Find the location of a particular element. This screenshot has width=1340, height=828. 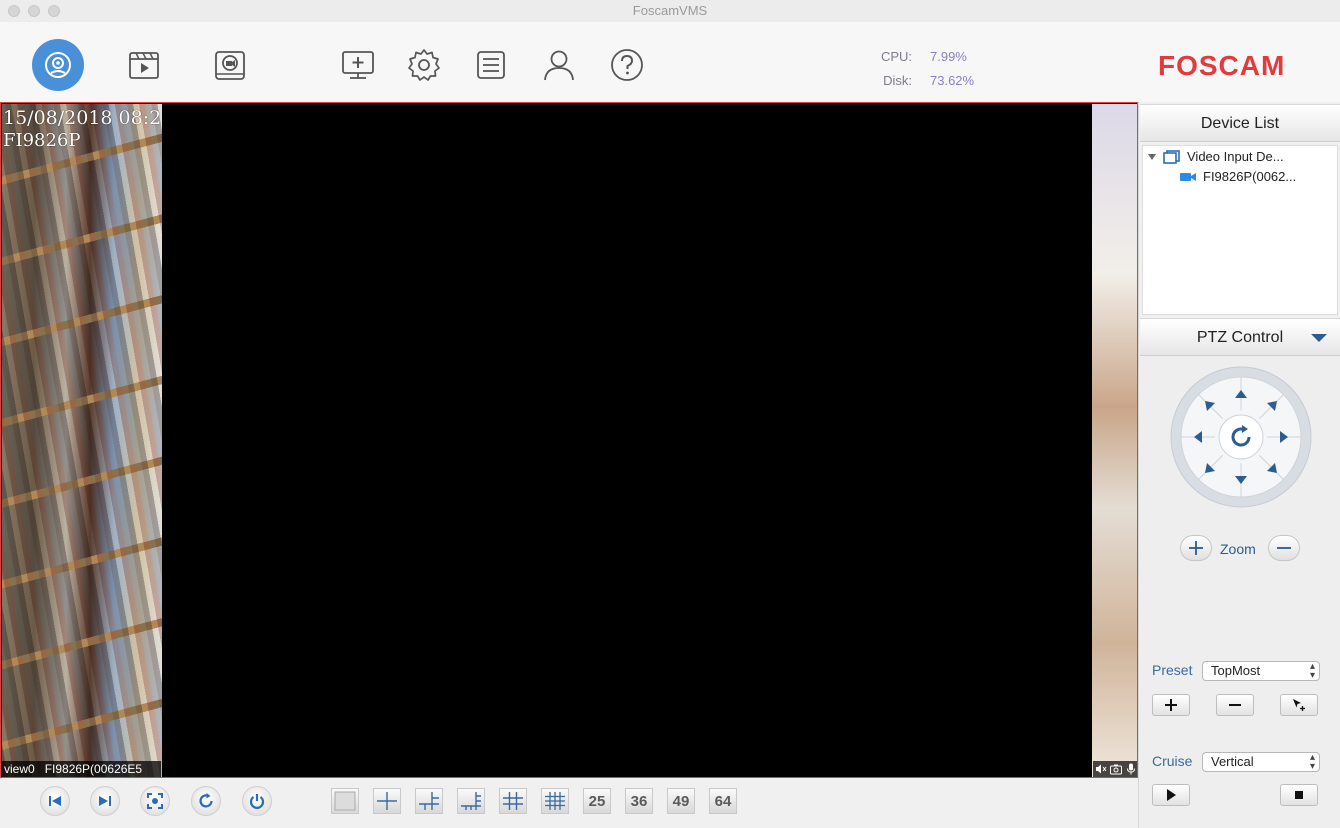

arrow-right-icon is located at coordinates (1284, 437).